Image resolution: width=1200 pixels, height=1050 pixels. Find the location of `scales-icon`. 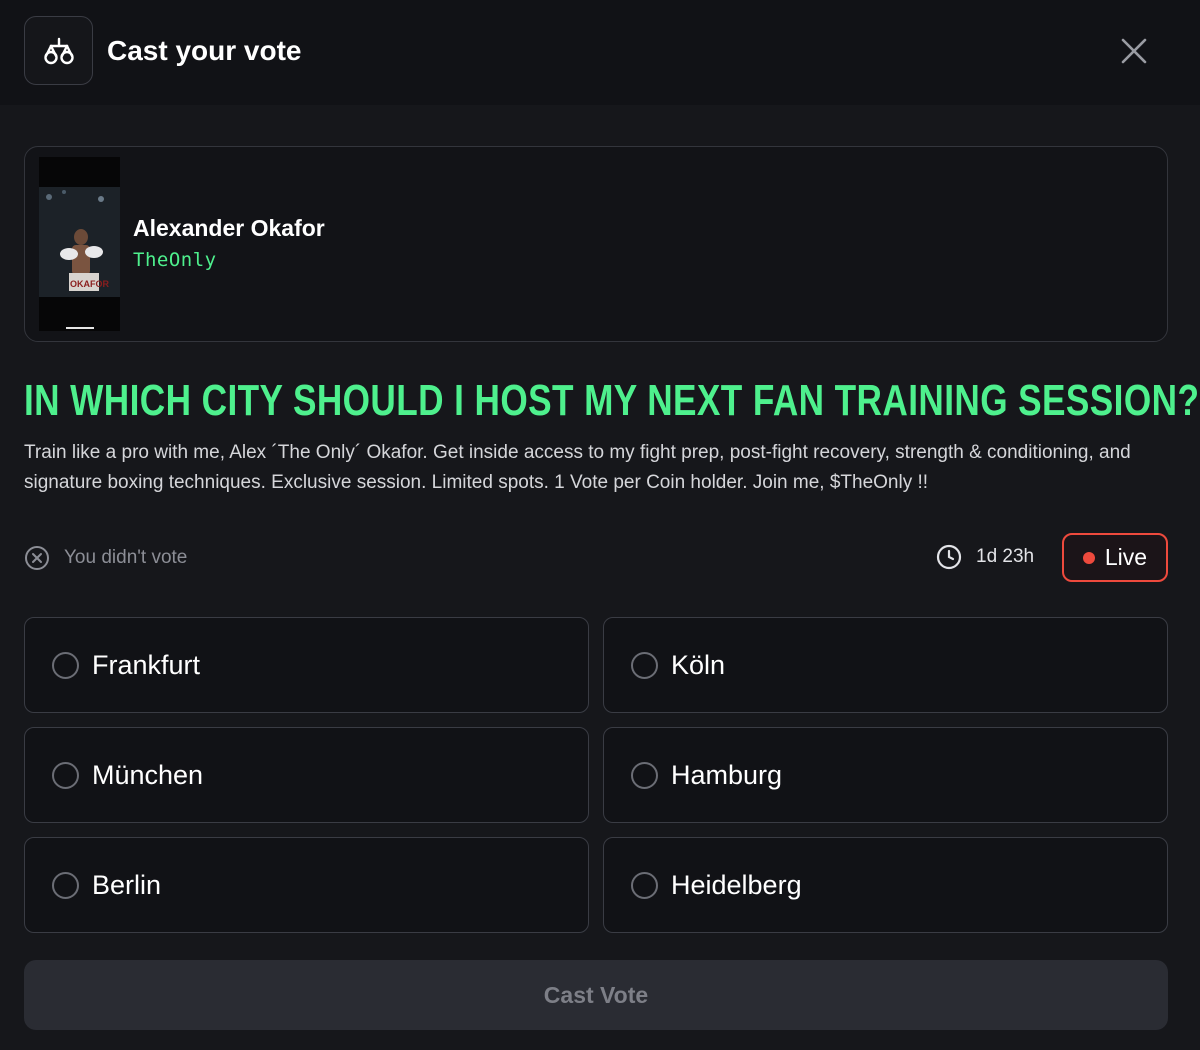

scales-icon is located at coordinates (58, 50).